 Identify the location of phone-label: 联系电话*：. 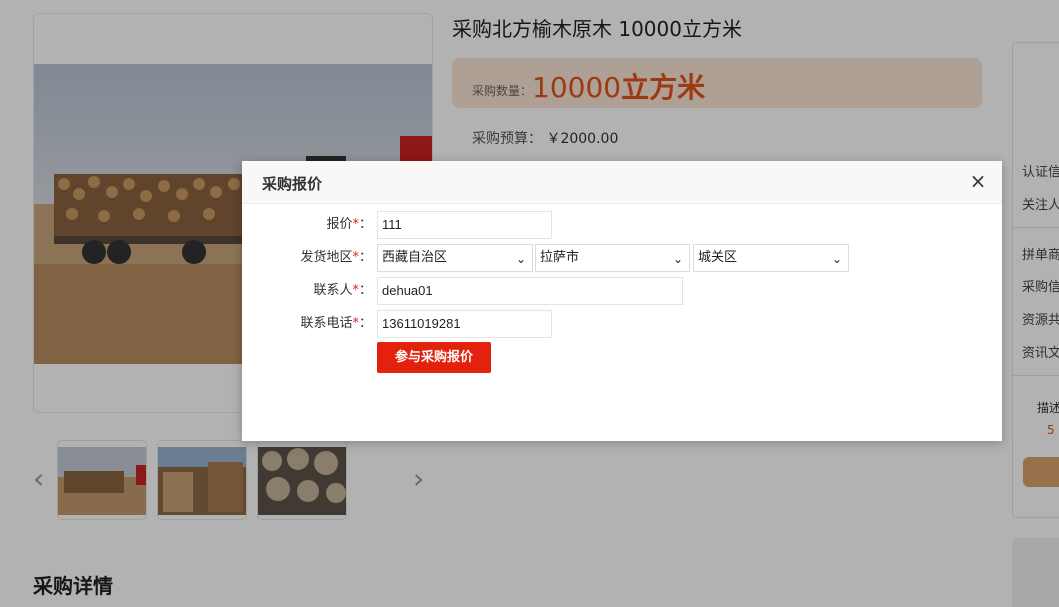
(336, 323).